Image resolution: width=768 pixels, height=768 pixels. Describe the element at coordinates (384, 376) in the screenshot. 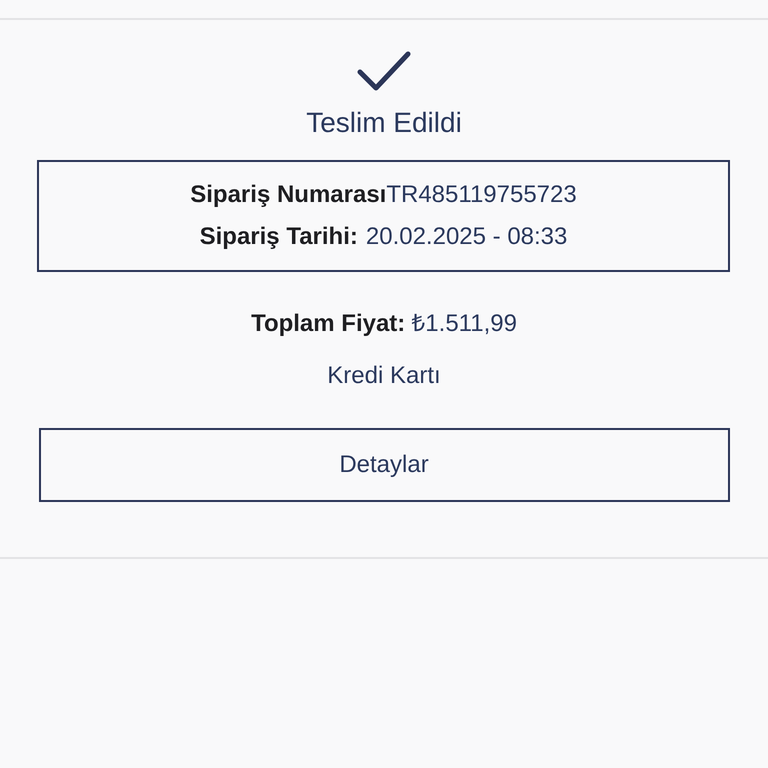

I see `payment-method: Kredi Kartı` at that location.